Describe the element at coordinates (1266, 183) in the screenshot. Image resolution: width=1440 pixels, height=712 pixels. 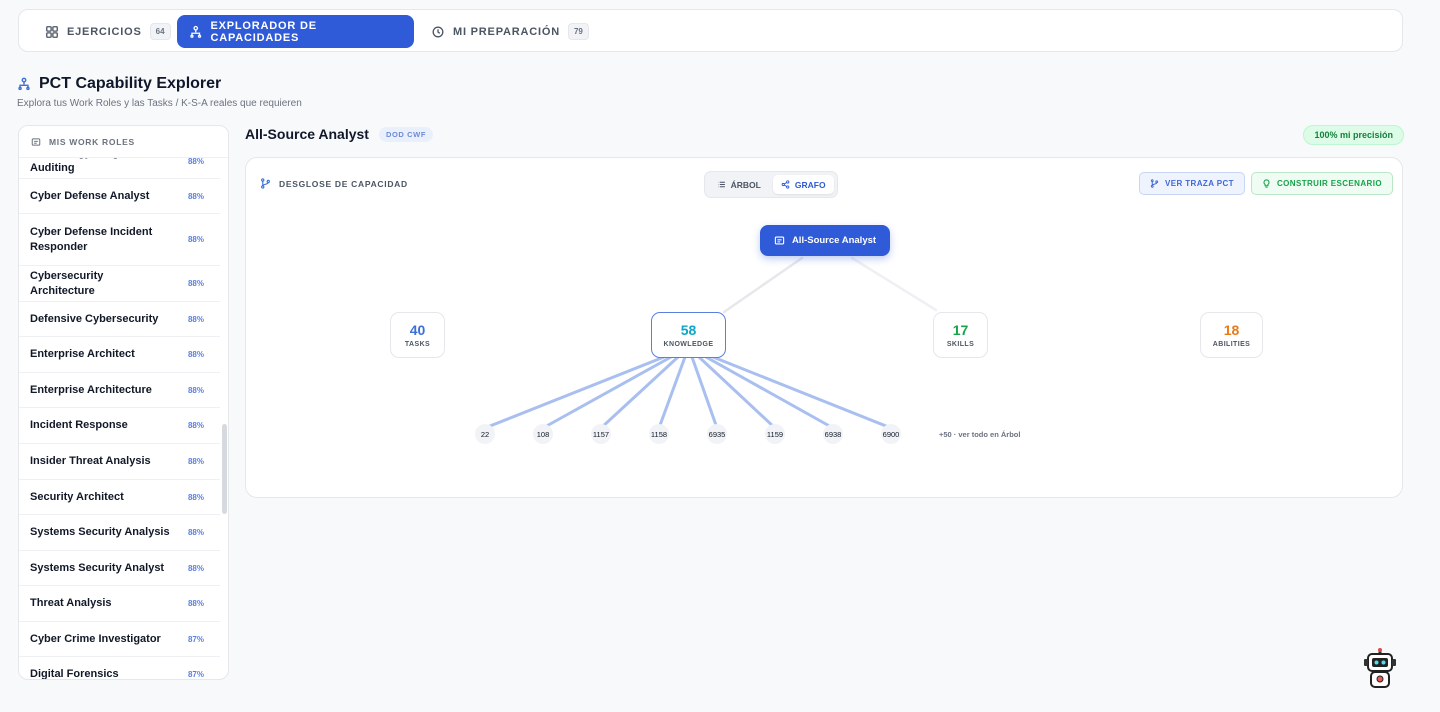
I see `lightbulb-icon` at that location.